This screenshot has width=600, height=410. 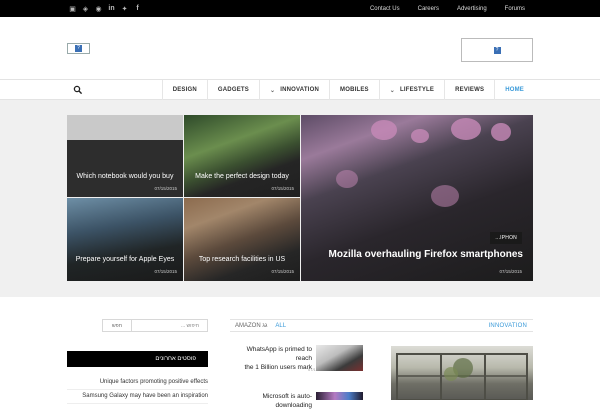 What do you see at coordinates (72, 8) in the screenshot?
I see `instagram-icon: ▣` at bounding box center [72, 8].